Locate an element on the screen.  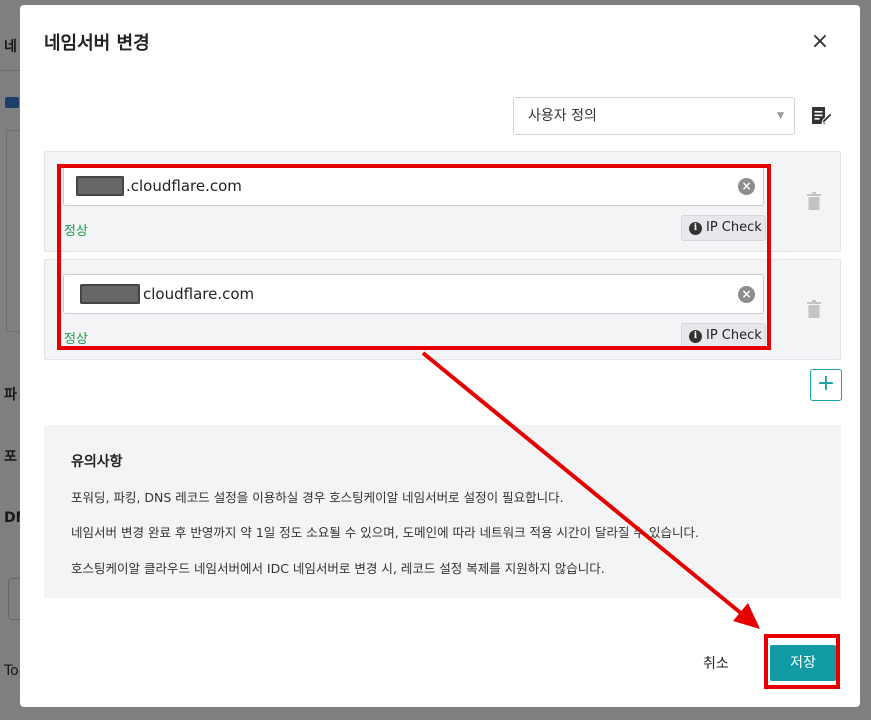
cancel-button: 취소 is located at coordinates (716, 663).